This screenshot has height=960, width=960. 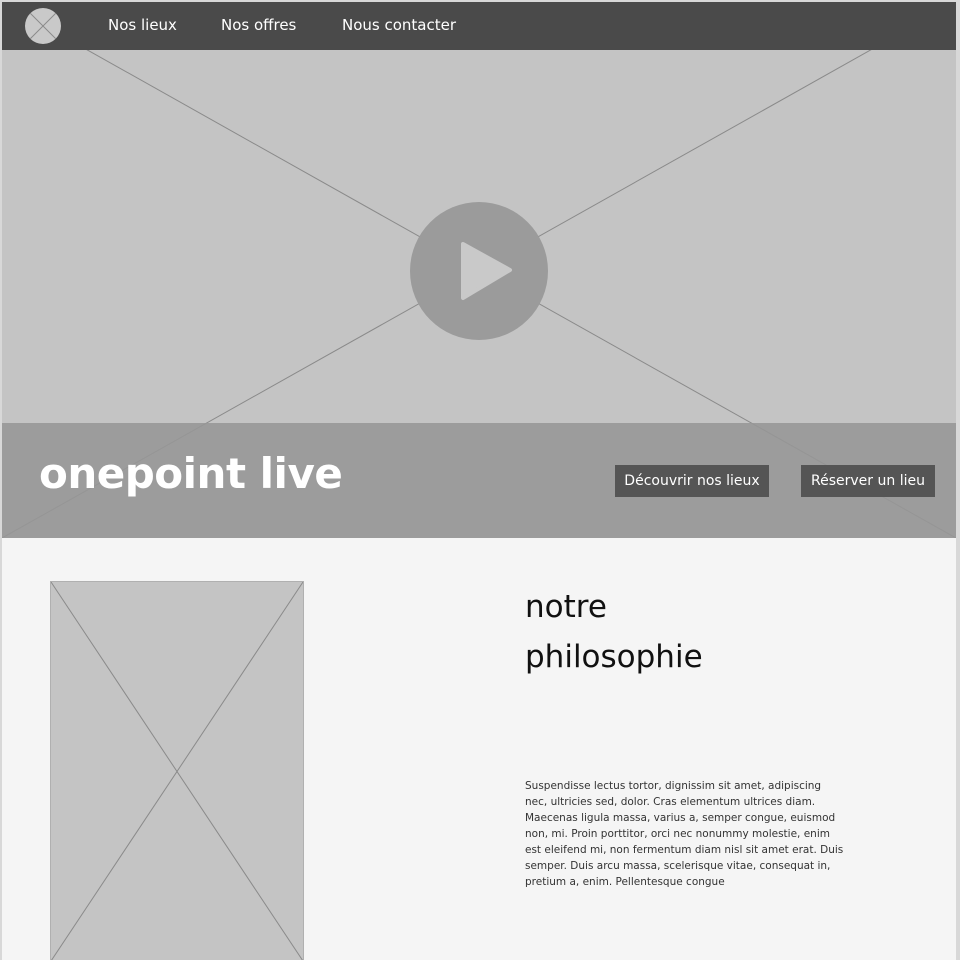 What do you see at coordinates (479, 26) in the screenshot?
I see `top-navbar: Nos lieux Nos offres Nous contacter` at bounding box center [479, 26].